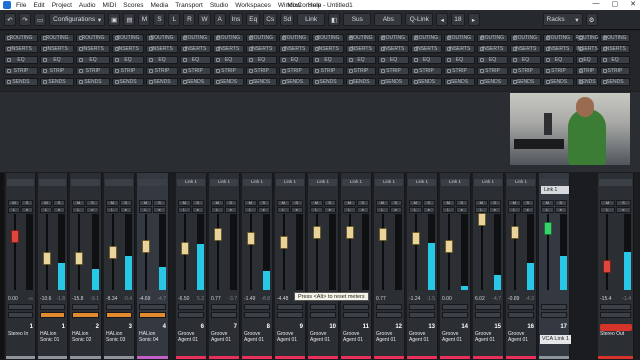 The image size is (640, 360). What do you see at coordinates (562, 19) in the screenshot?
I see `racks-select: Racks ▾` at bounding box center [562, 19].